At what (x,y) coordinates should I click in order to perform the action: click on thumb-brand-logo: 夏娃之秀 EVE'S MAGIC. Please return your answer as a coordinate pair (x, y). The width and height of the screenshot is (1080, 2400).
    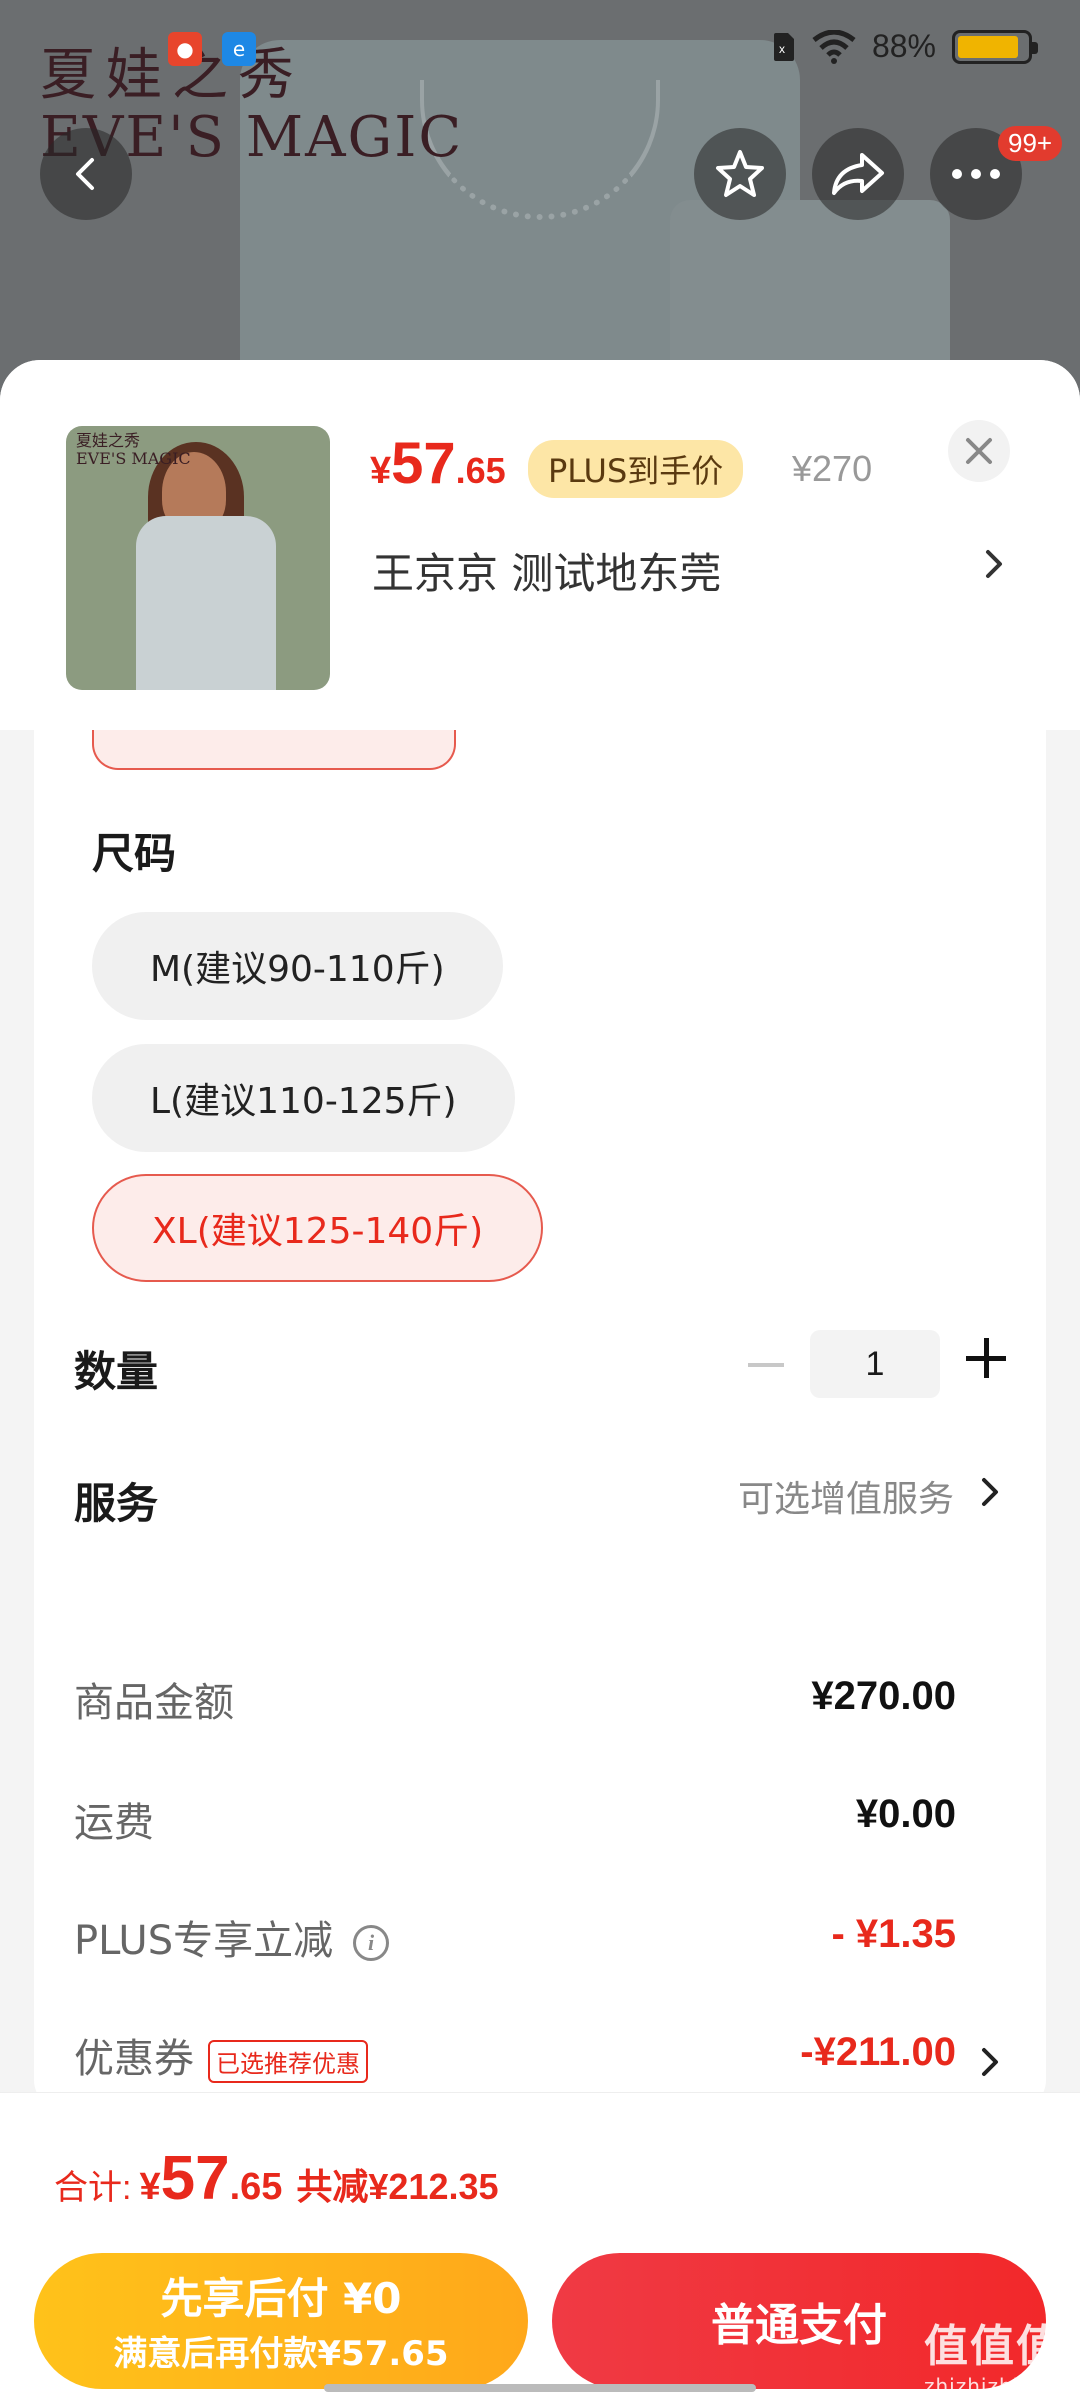
    Looking at the image, I should click on (133, 449).